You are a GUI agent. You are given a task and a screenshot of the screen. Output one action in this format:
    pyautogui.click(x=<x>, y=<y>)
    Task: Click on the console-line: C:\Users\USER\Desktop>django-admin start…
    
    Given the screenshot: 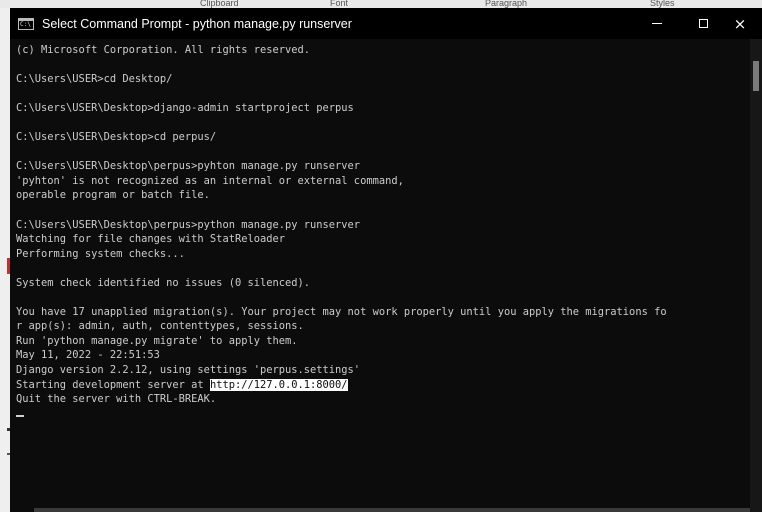 What is the action you would take?
    pyautogui.click(x=185, y=108)
    